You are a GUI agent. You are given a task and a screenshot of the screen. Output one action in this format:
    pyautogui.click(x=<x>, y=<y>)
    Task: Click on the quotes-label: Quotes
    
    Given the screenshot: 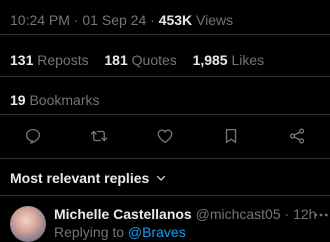 What is the action you would take?
    pyautogui.click(x=154, y=60)
    